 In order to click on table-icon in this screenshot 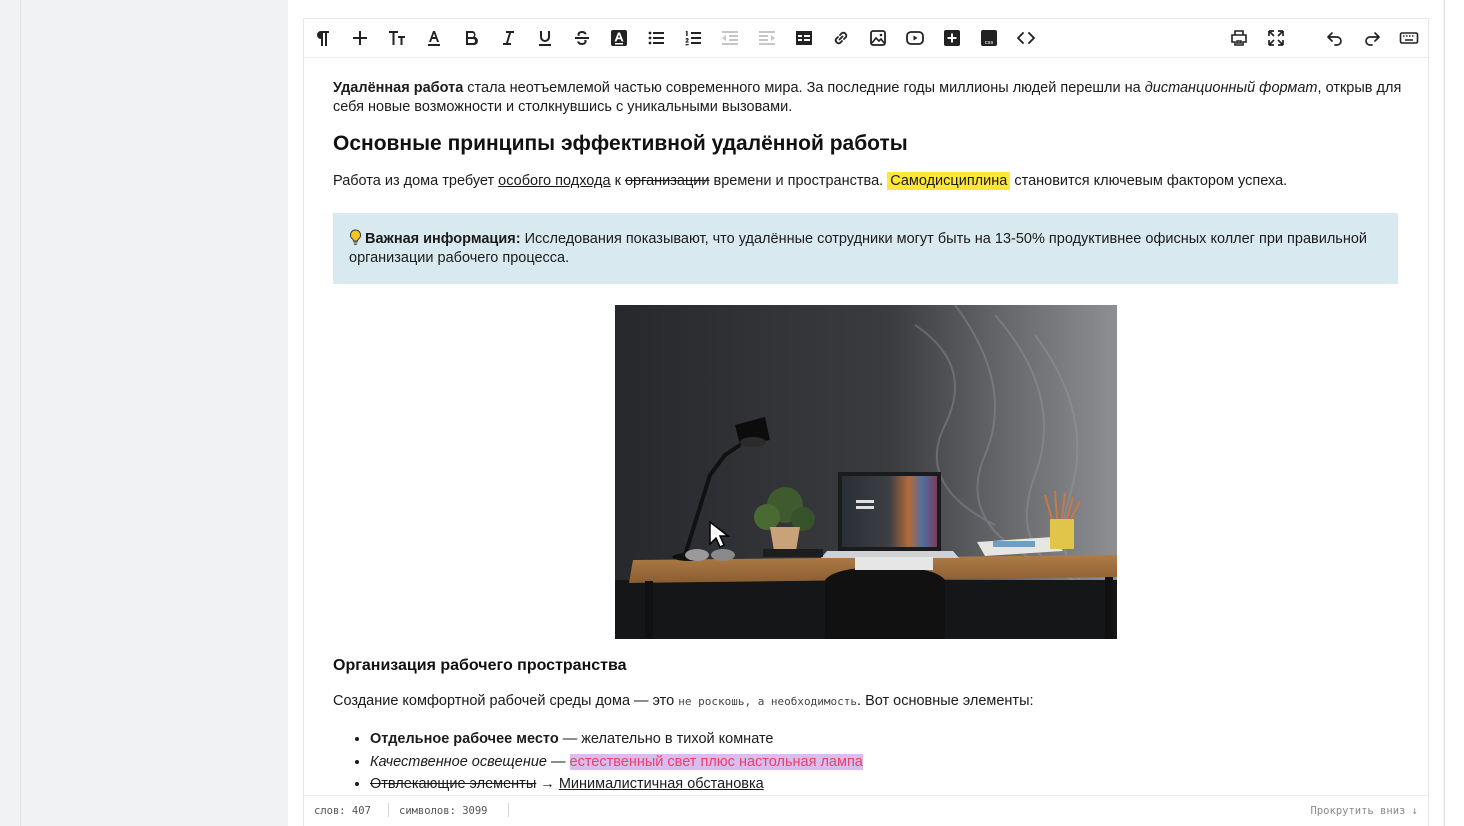, I will do `click(804, 38)`.